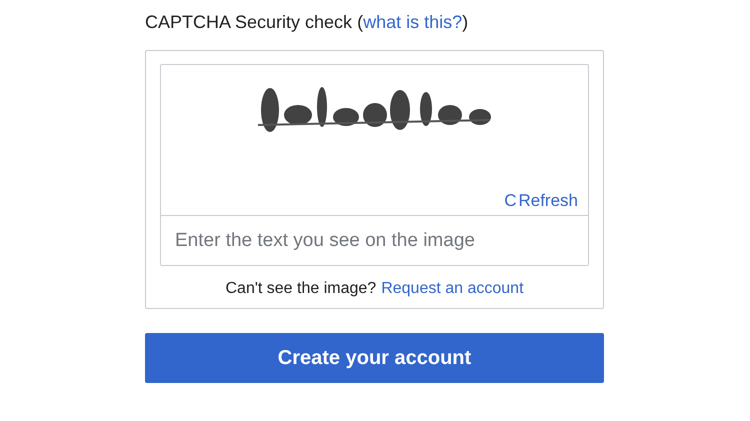  I want to click on refresh-link: C Refresh, so click(541, 201).